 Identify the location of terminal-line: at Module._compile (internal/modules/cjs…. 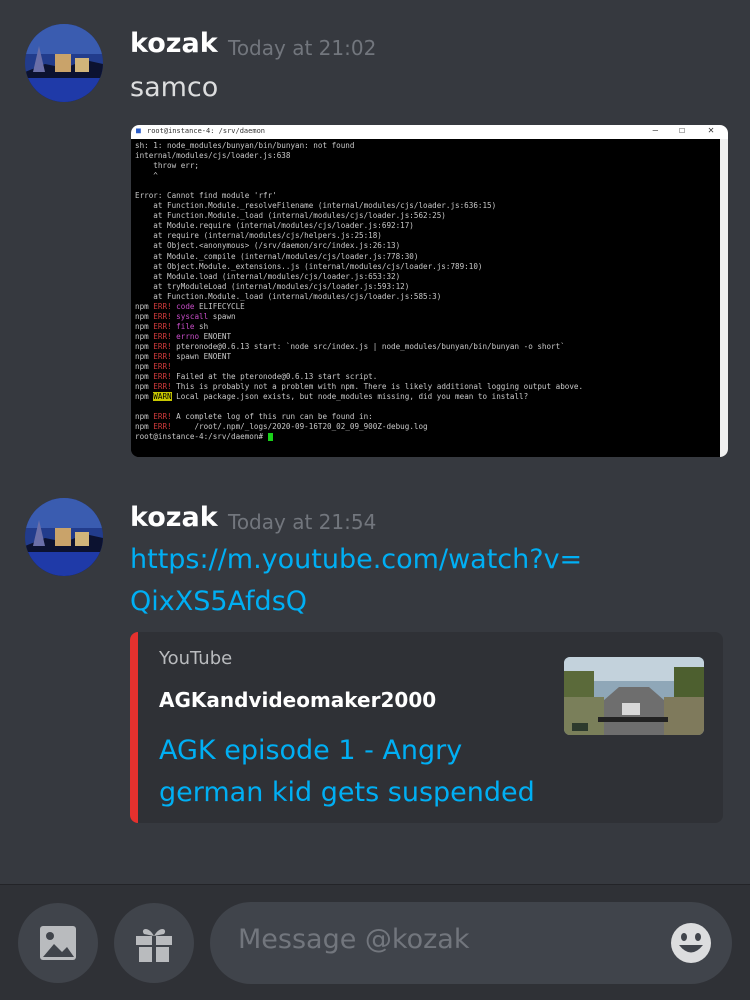
(429, 257).